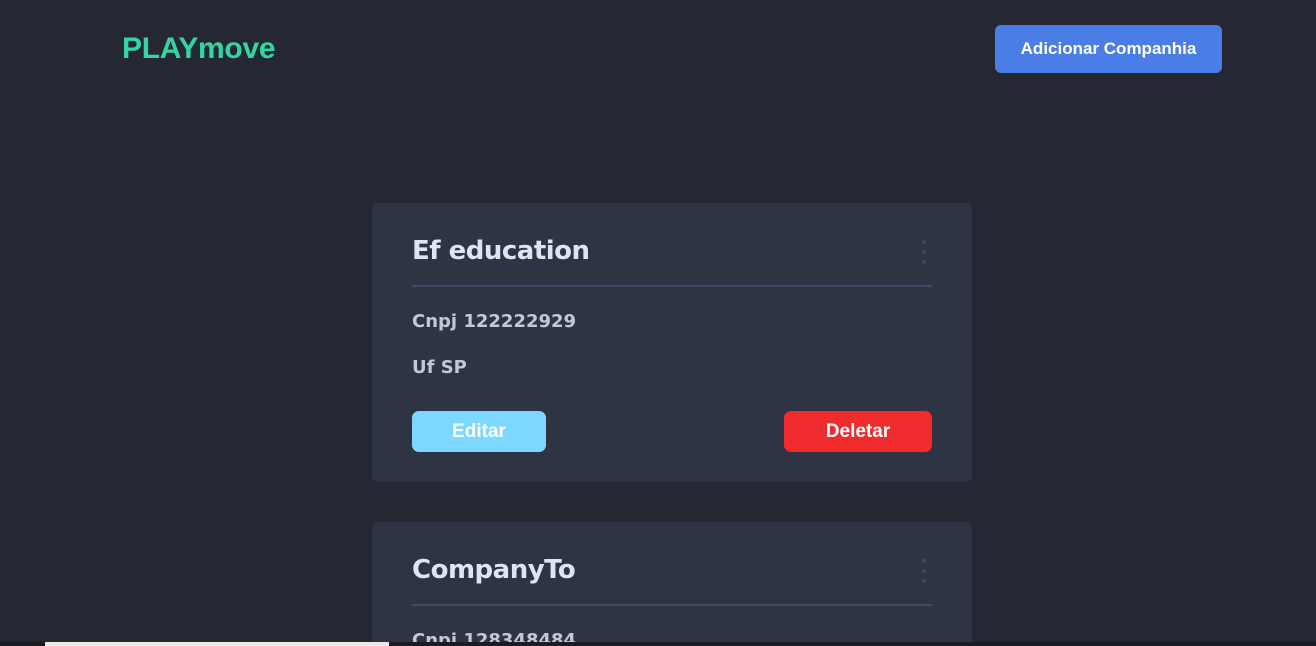 The height and width of the screenshot is (646, 1316). I want to click on company-card: CompanyTo Cnpj 128348484, so click(672, 584).